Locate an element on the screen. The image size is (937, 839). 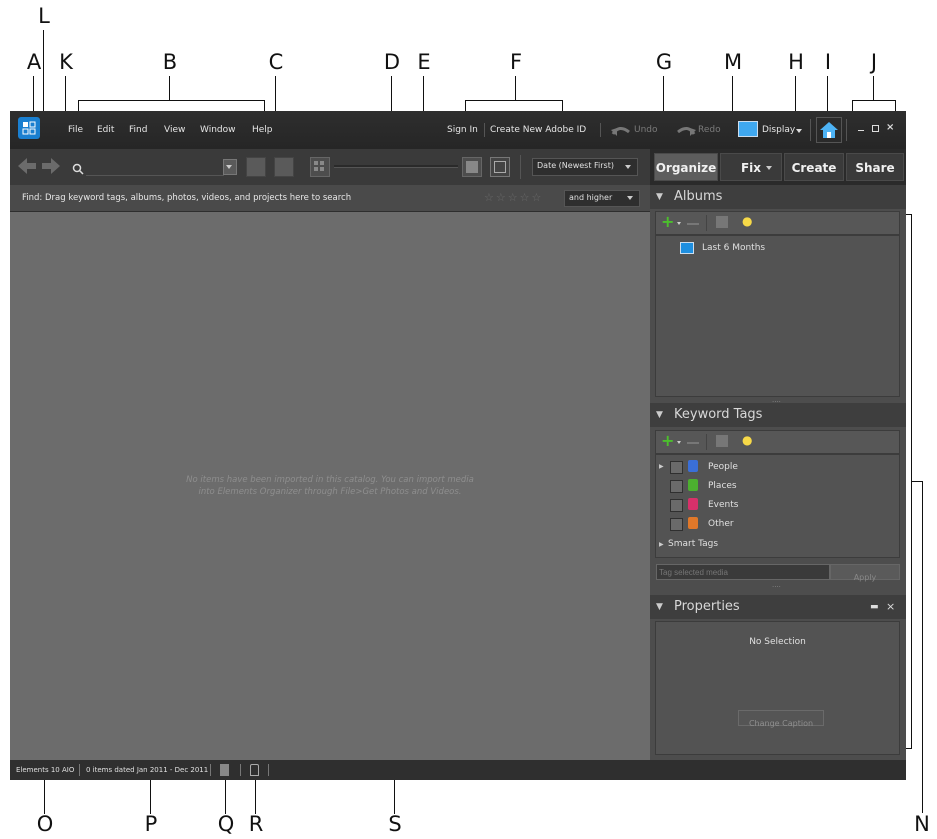
search-dropdown-button is located at coordinates (230, 167).